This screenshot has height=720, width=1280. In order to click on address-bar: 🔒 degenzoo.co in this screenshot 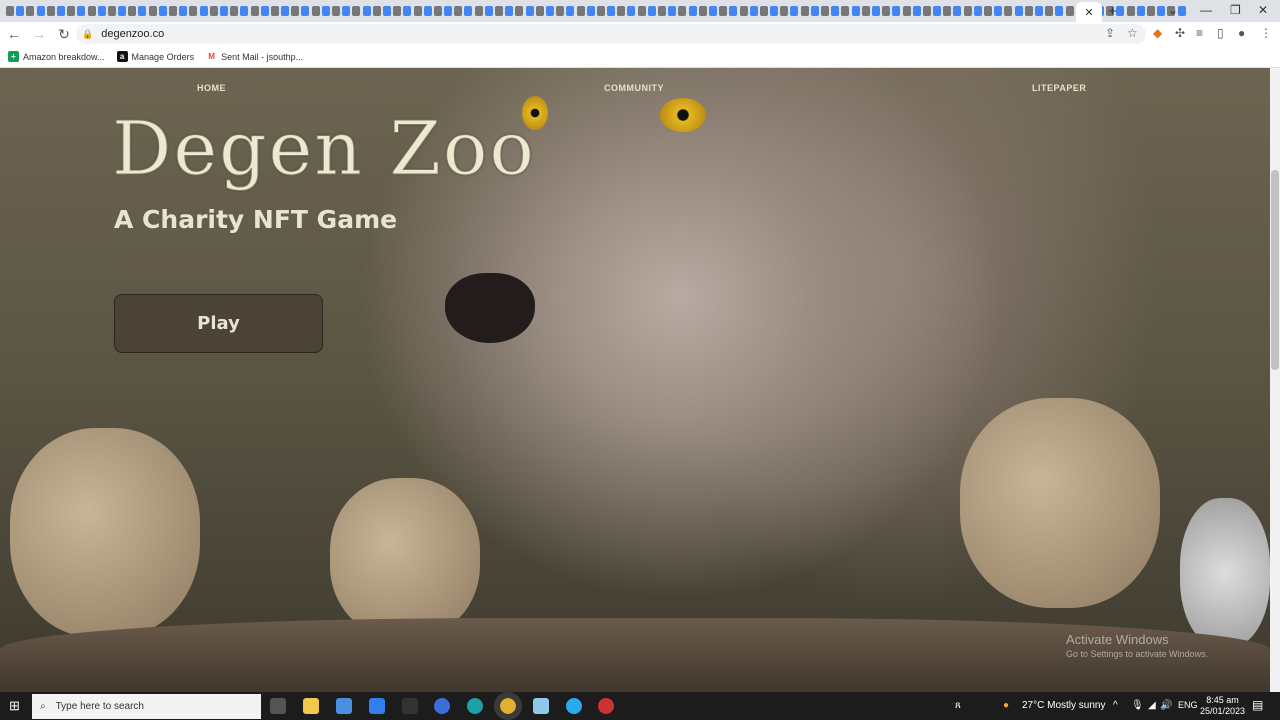, I will do `click(611, 34)`.